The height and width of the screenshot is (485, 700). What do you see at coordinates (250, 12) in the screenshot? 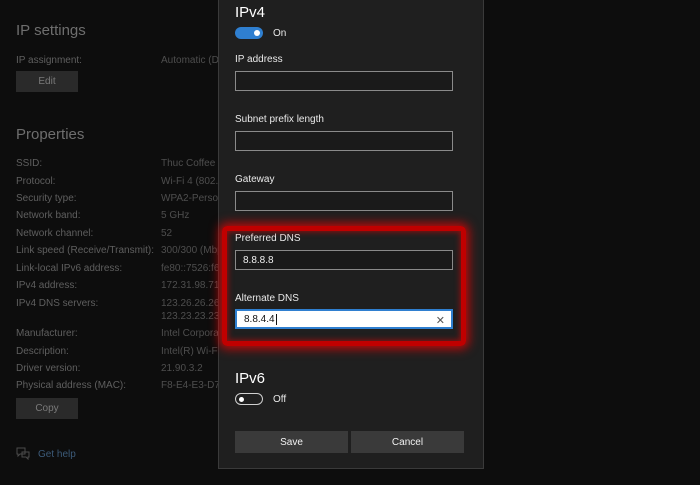
I see `ipv4-title: IPv4` at bounding box center [250, 12].